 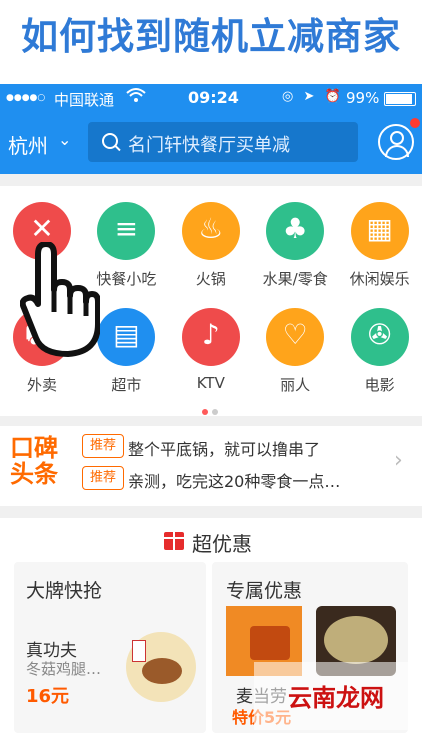 I want to click on headline-item: 整个平底锅，就可以撸串了, so click(x=224, y=448).